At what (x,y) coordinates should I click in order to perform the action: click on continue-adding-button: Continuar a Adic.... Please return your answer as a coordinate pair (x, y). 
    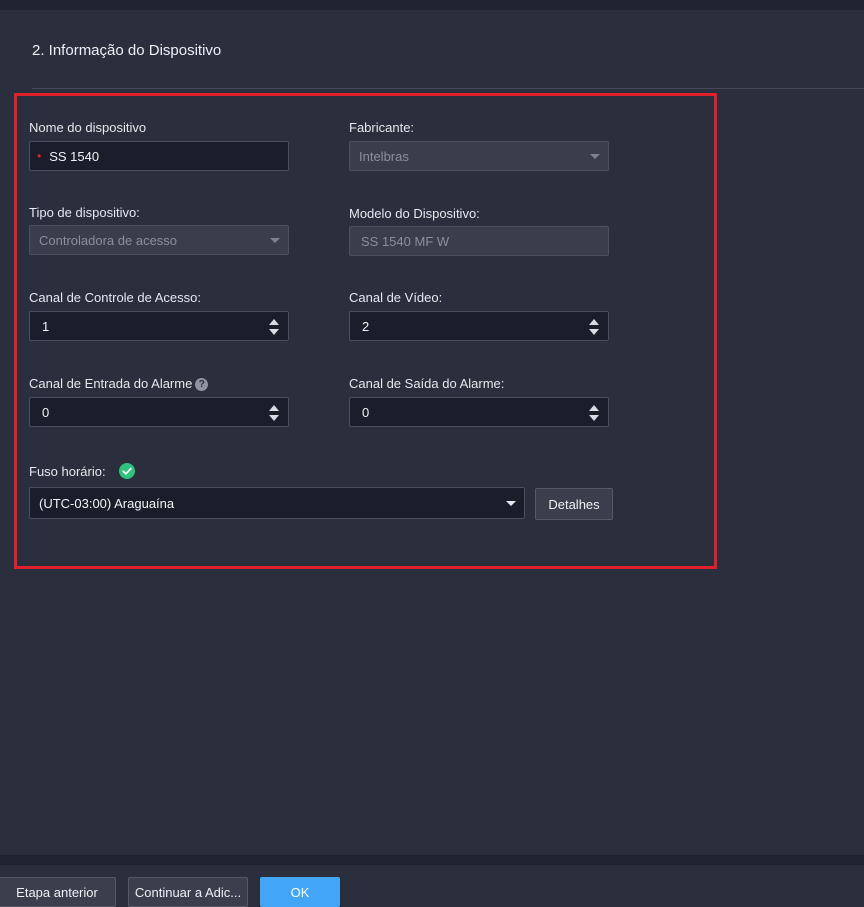
    Looking at the image, I should click on (188, 892).